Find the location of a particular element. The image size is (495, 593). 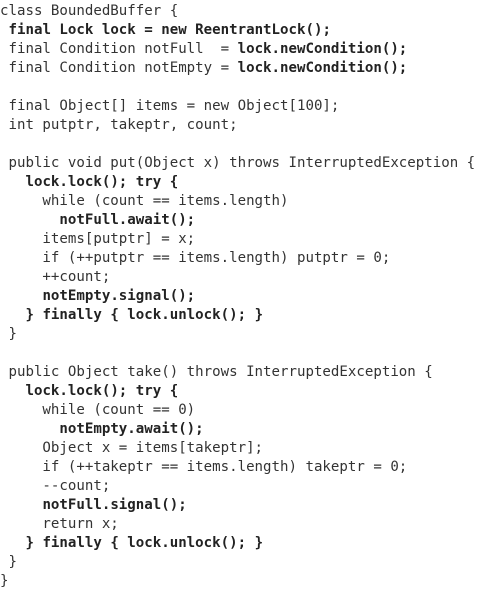

code-text: items[putptr] = x; is located at coordinates (98, 239).